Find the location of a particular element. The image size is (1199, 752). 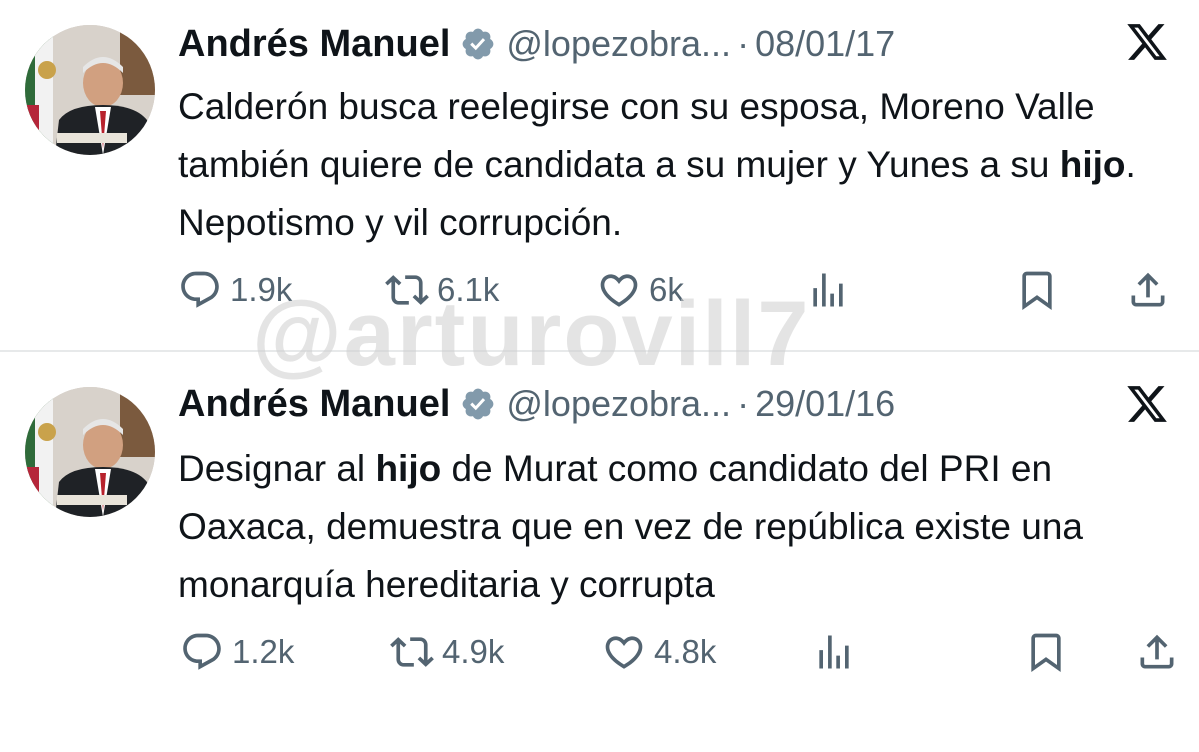

repost-button: 4.9k is located at coordinates (447, 652).